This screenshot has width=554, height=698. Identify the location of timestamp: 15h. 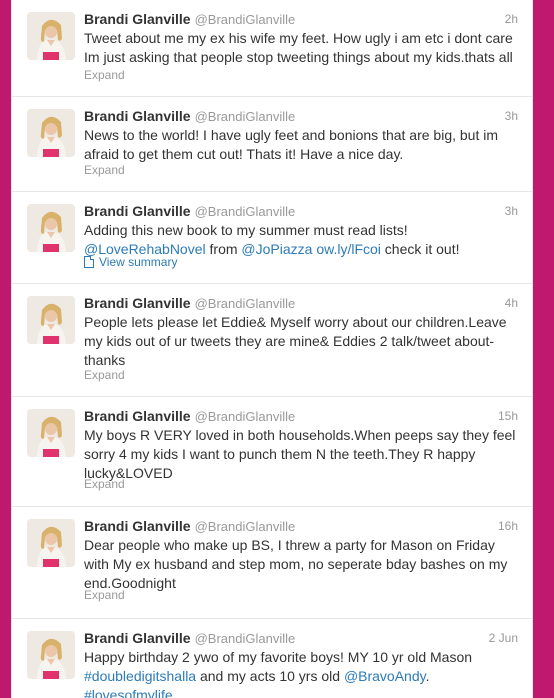
(508, 416).